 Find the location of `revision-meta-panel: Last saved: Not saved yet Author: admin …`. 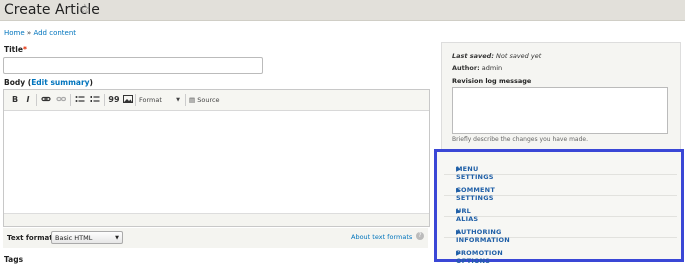

revision-meta-panel: Last saved: Not saved yet Author: admin … is located at coordinates (561, 96).